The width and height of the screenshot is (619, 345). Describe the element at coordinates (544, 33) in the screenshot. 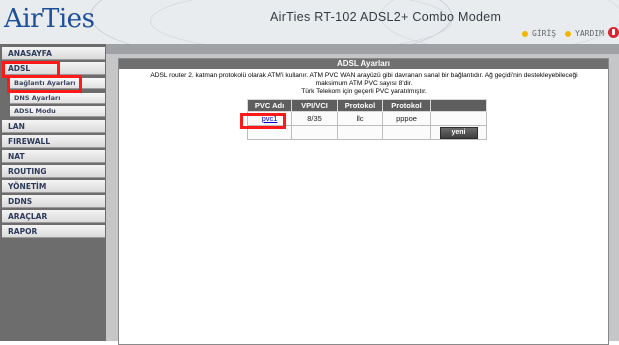

I see `login-label: GİRİŞ` at that location.